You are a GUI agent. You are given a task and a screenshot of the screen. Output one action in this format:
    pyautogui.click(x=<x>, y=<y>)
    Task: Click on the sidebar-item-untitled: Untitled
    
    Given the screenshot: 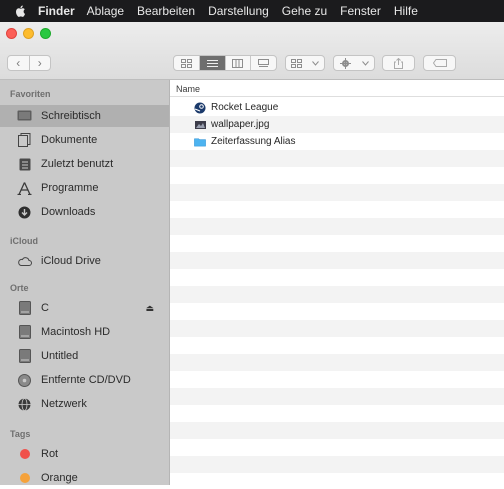 What is the action you would take?
    pyautogui.click(x=84, y=356)
    